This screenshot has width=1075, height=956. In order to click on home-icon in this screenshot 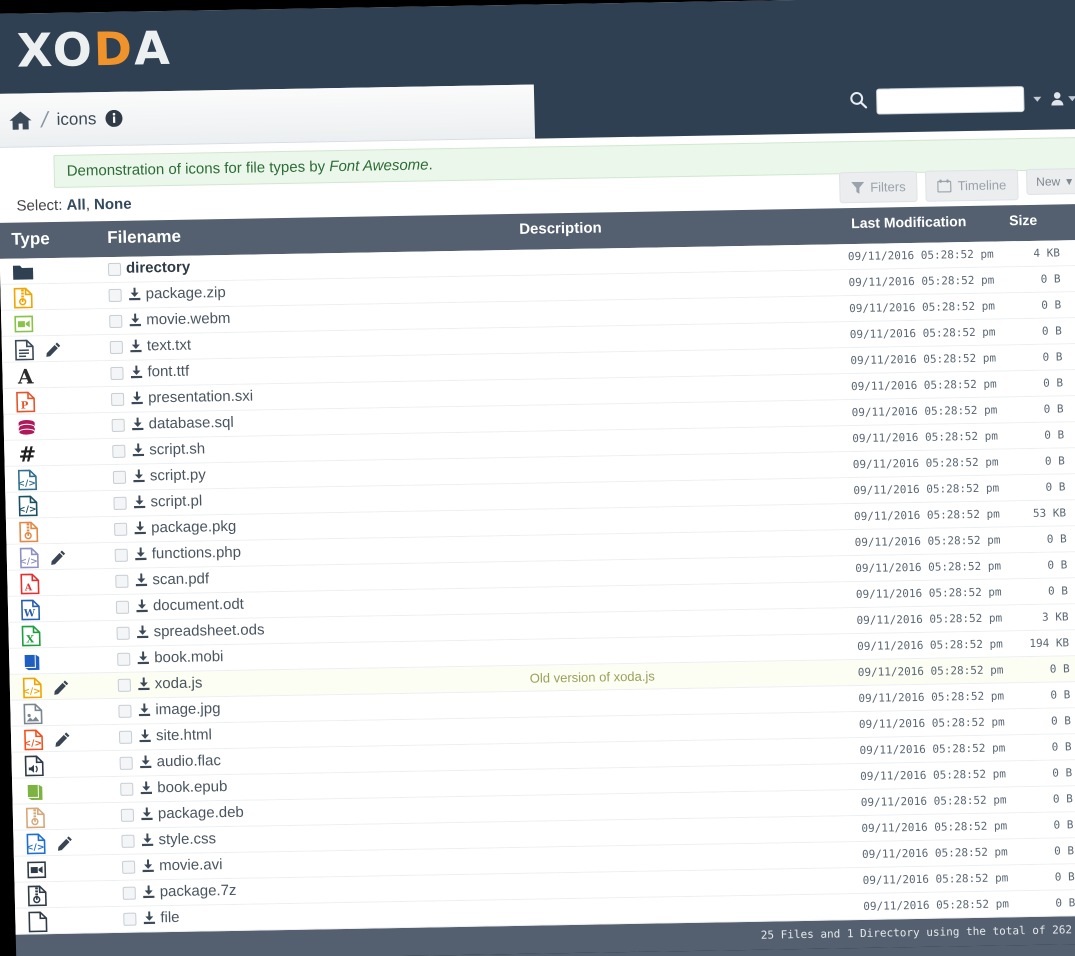, I will do `click(20, 120)`.